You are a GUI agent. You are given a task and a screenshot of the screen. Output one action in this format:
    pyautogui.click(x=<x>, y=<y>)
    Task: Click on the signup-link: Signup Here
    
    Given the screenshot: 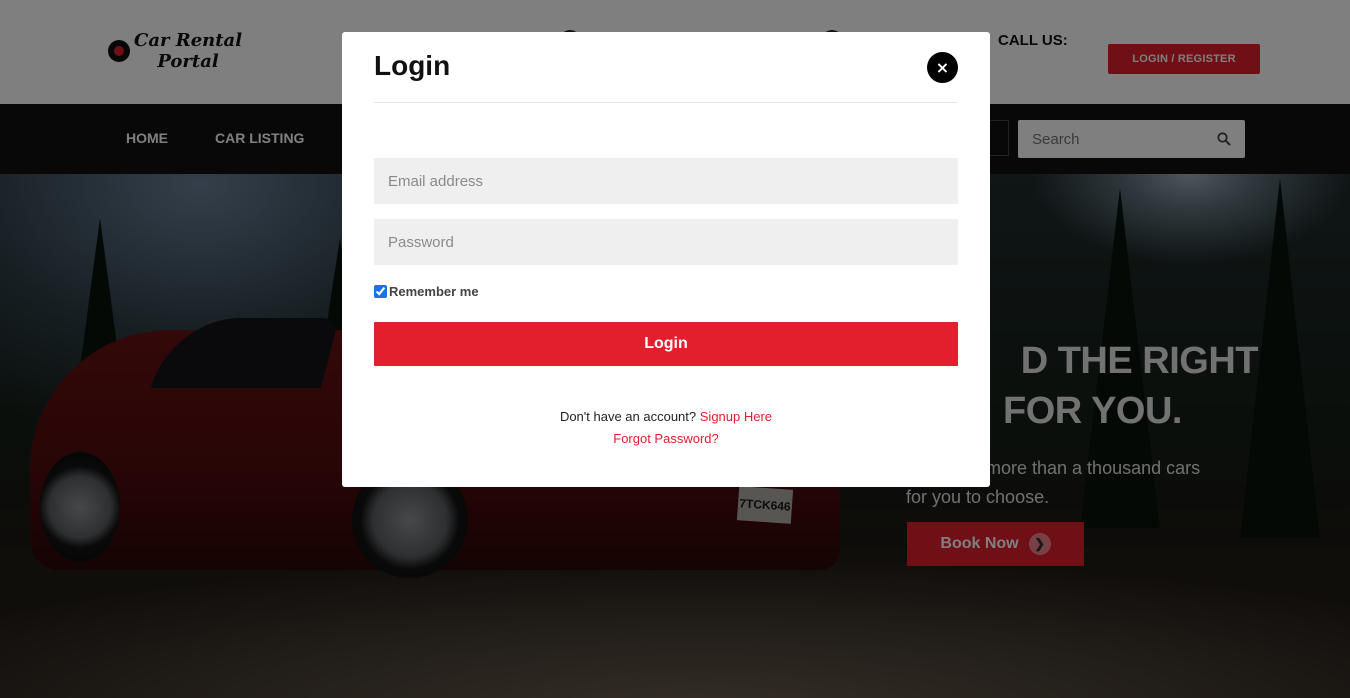 What is the action you would take?
    pyautogui.click(x=736, y=416)
    